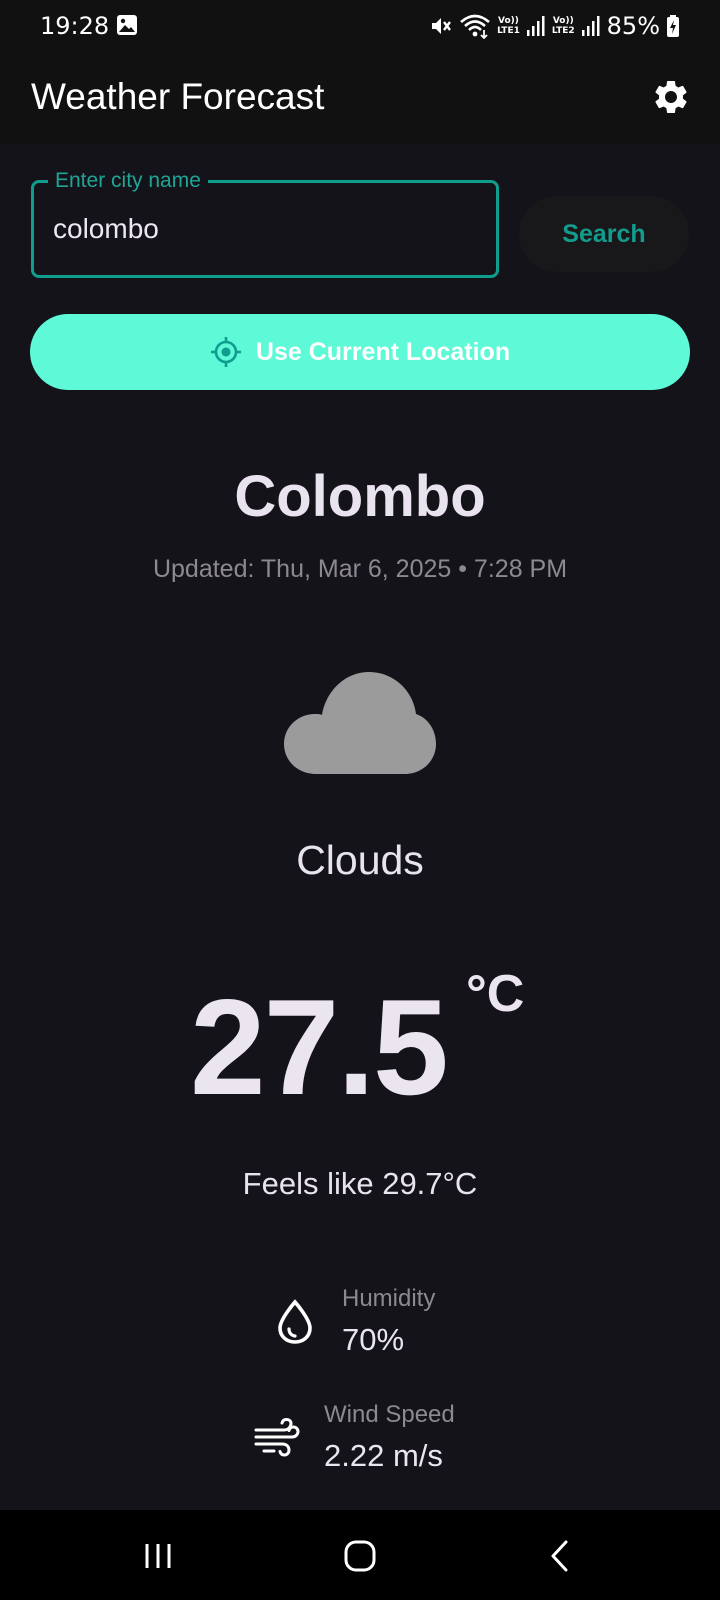 The width and height of the screenshot is (720, 1600). What do you see at coordinates (127, 25) in the screenshot?
I see `gallery-notification-icon` at bounding box center [127, 25].